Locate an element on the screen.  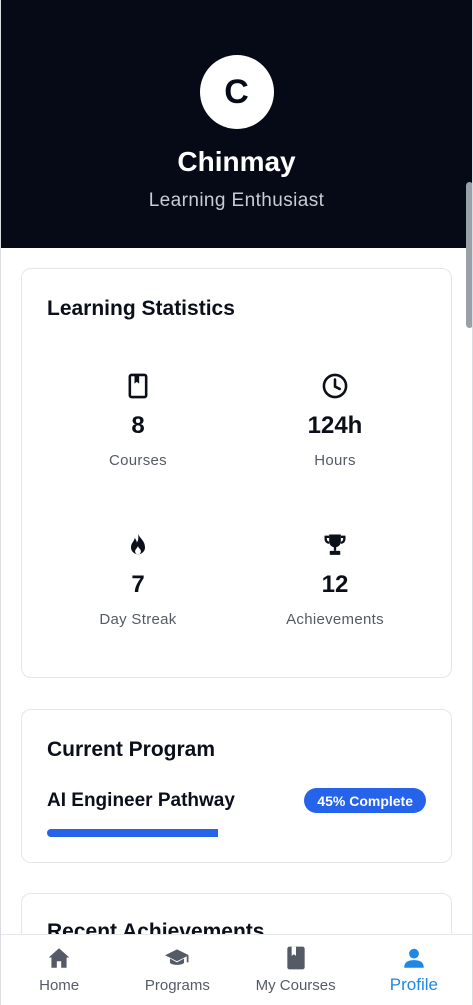
user-name: Chinmay is located at coordinates (236, 161).